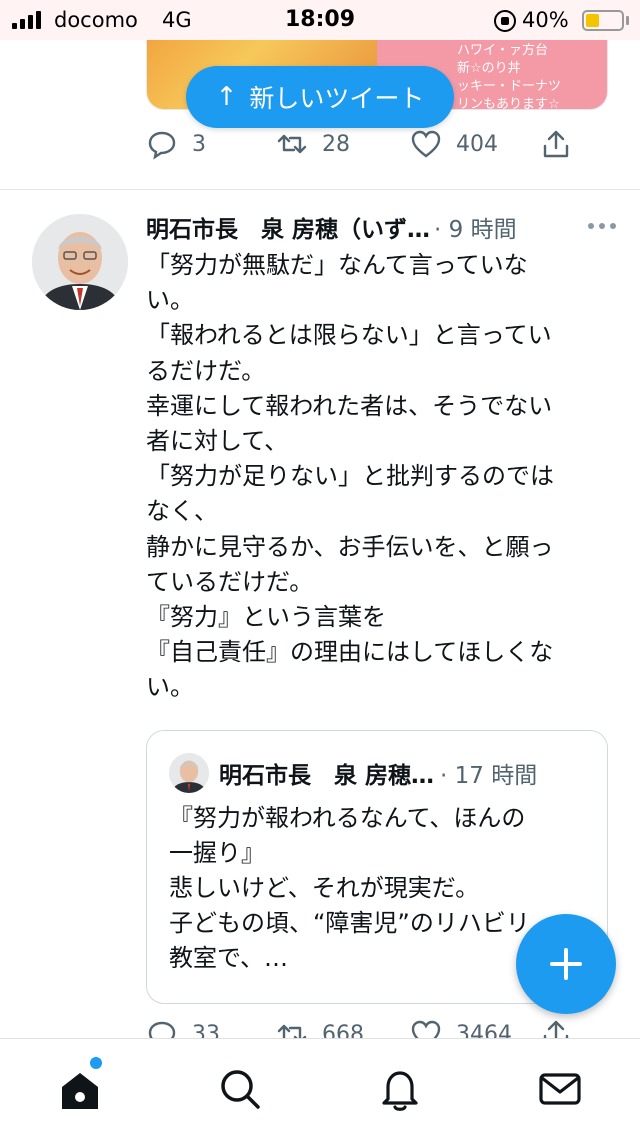 The image size is (640, 1136). I want to click on messages-icon, so click(560, 1089).